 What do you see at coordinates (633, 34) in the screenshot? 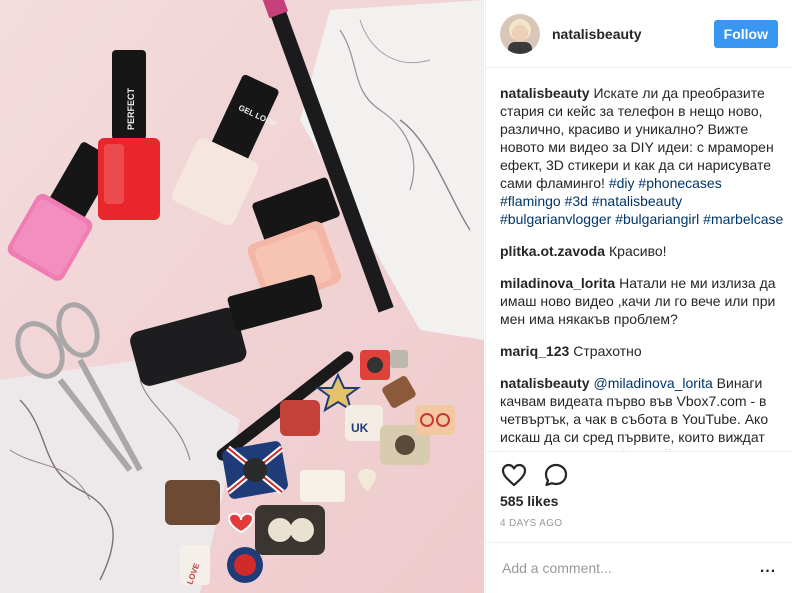
I see `post-username: natalisbeauty` at bounding box center [633, 34].